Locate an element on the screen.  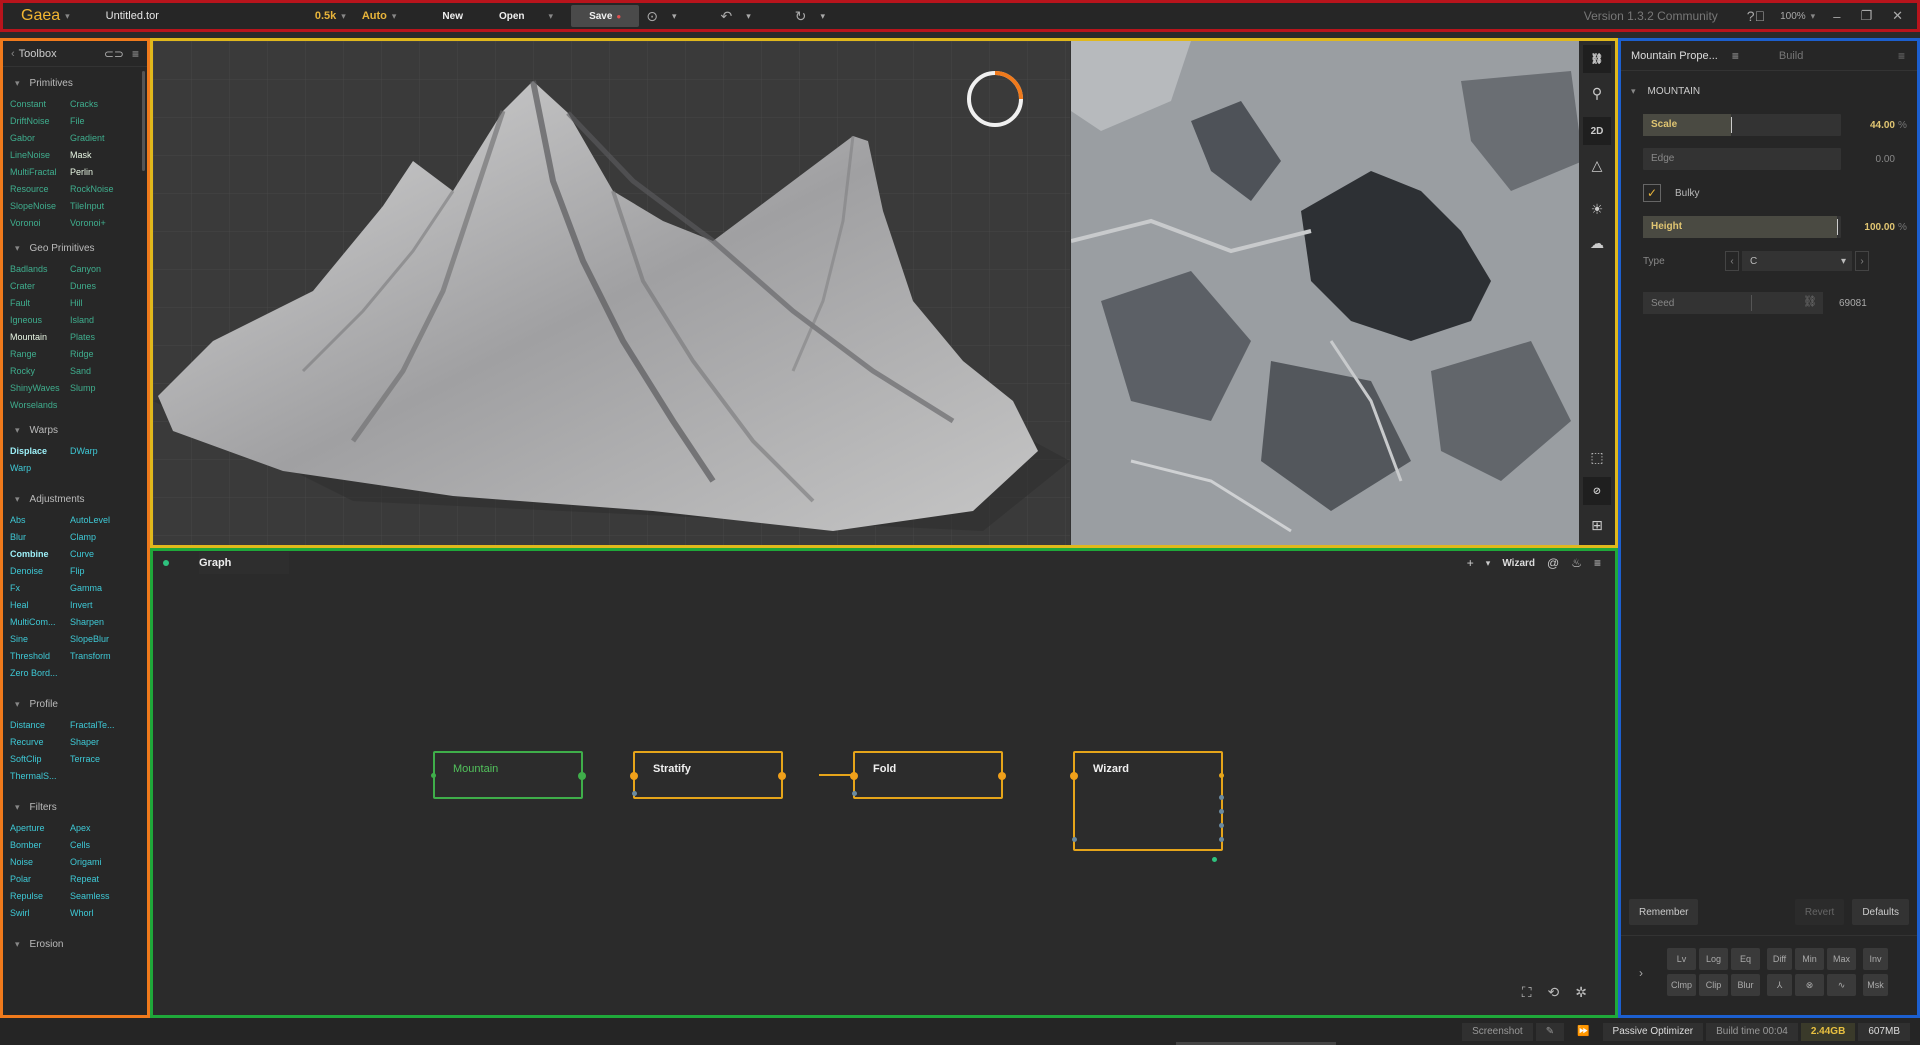
toolbox-node-item: Gabor is located at coordinates (40, 138).